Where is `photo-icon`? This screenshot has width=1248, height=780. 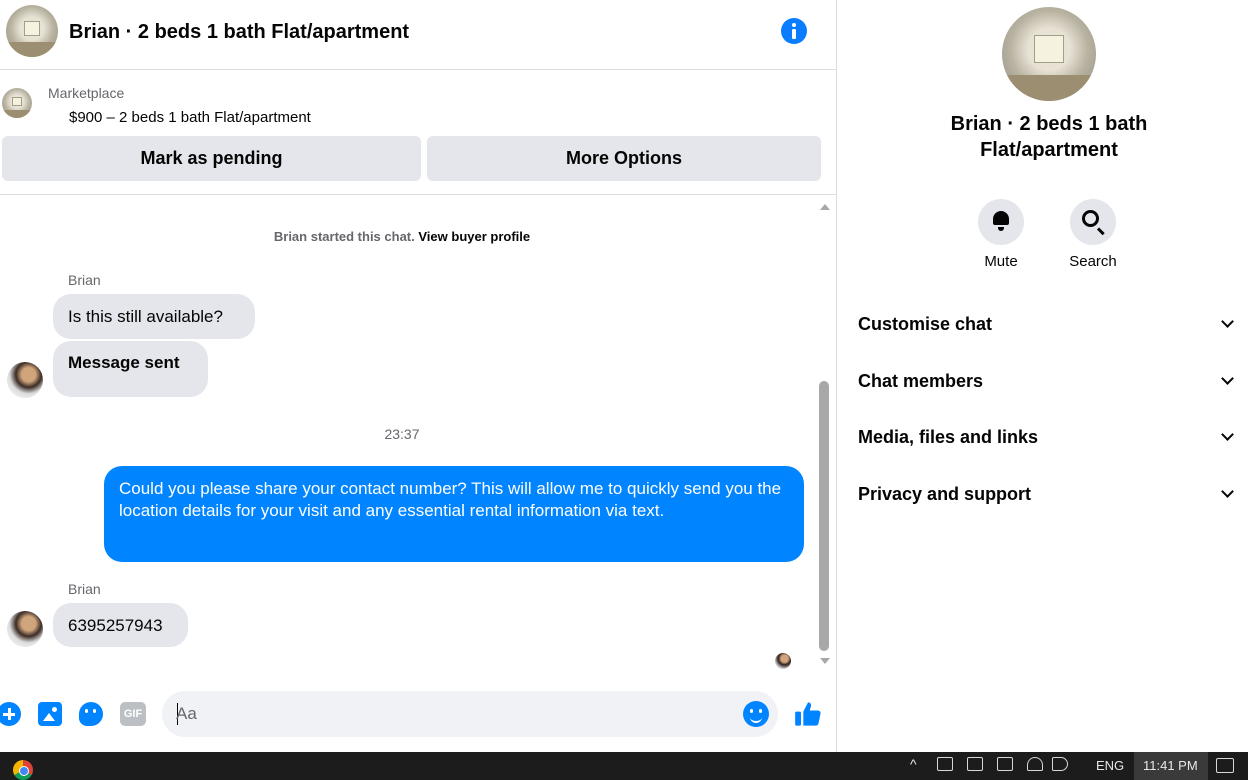
photo-icon is located at coordinates (50, 714).